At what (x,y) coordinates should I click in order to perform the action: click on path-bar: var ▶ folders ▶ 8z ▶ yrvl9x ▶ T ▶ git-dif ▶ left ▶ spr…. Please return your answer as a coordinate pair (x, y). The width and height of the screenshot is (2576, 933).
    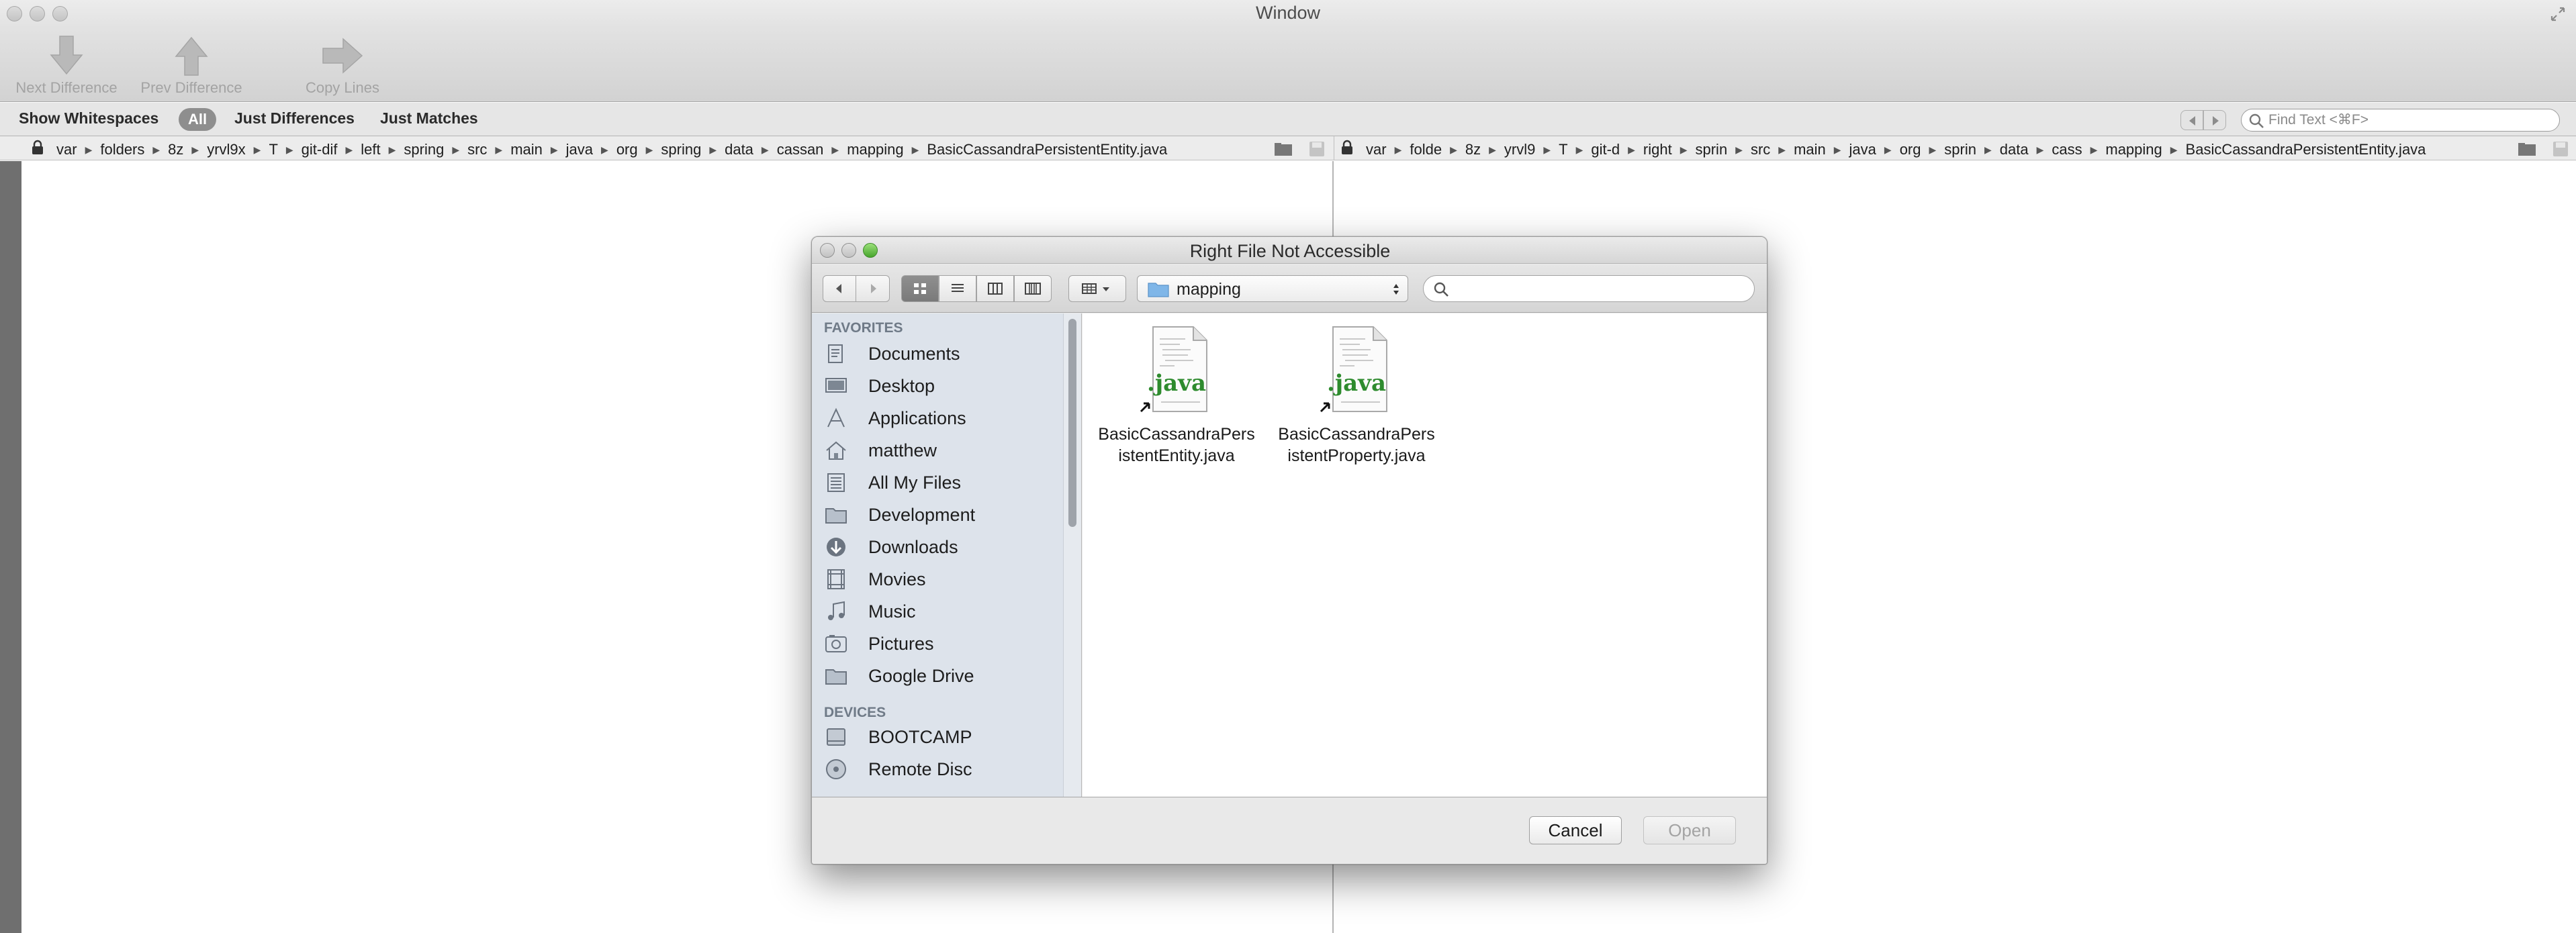
    Looking at the image, I should click on (1288, 148).